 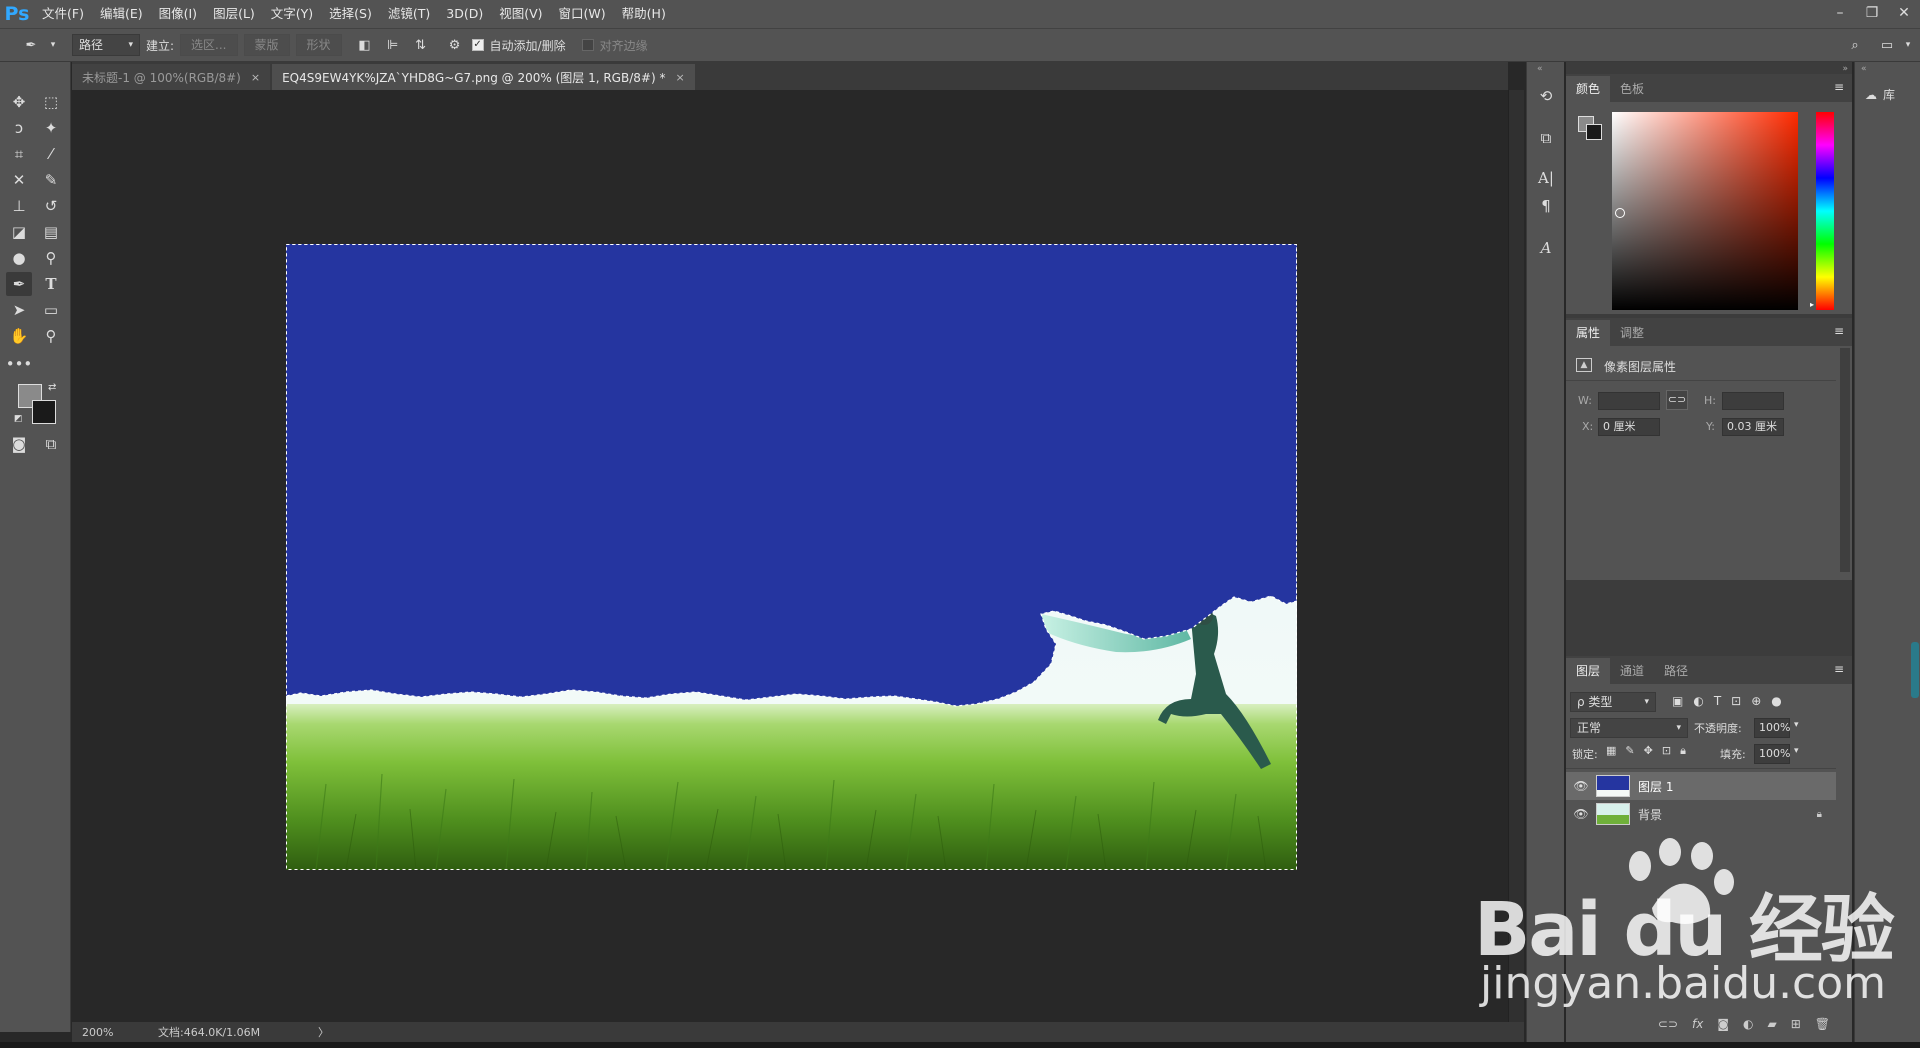 I want to click on paragraph-panel-icon: ¶, so click(x=1546, y=206).